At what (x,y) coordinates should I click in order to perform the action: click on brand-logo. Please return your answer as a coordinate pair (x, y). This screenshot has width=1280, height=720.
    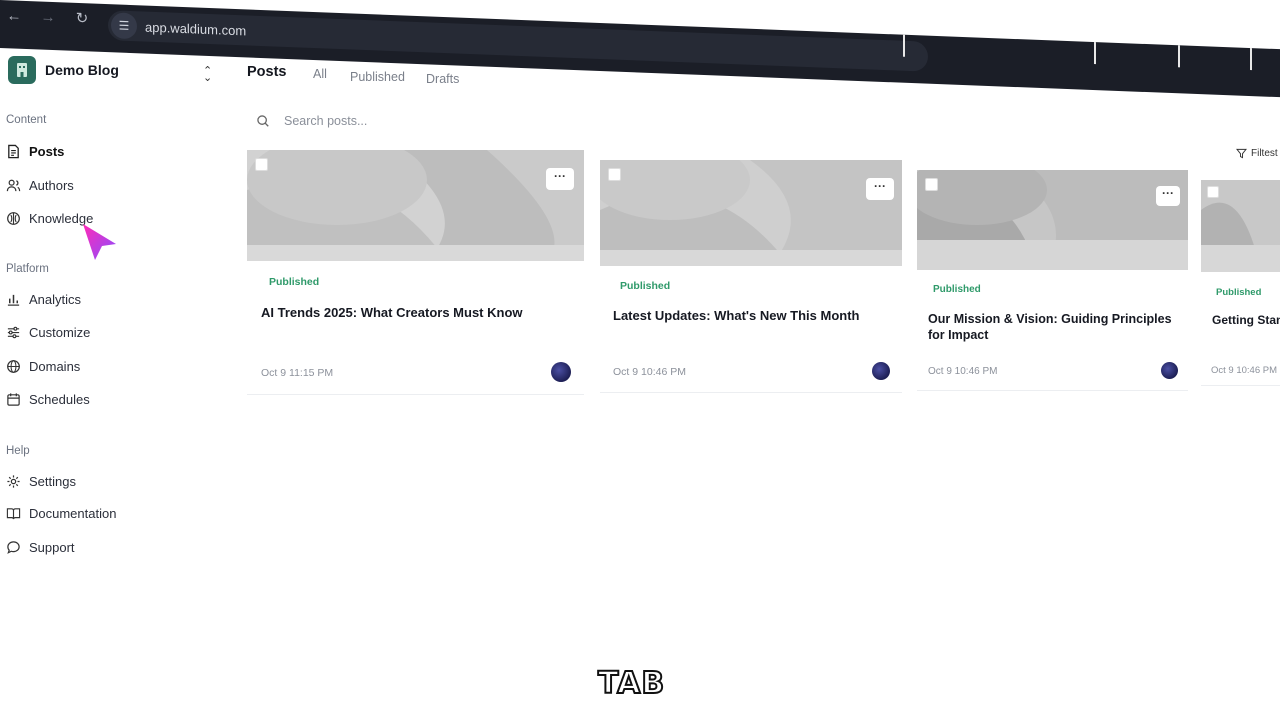
    Looking at the image, I should click on (22, 70).